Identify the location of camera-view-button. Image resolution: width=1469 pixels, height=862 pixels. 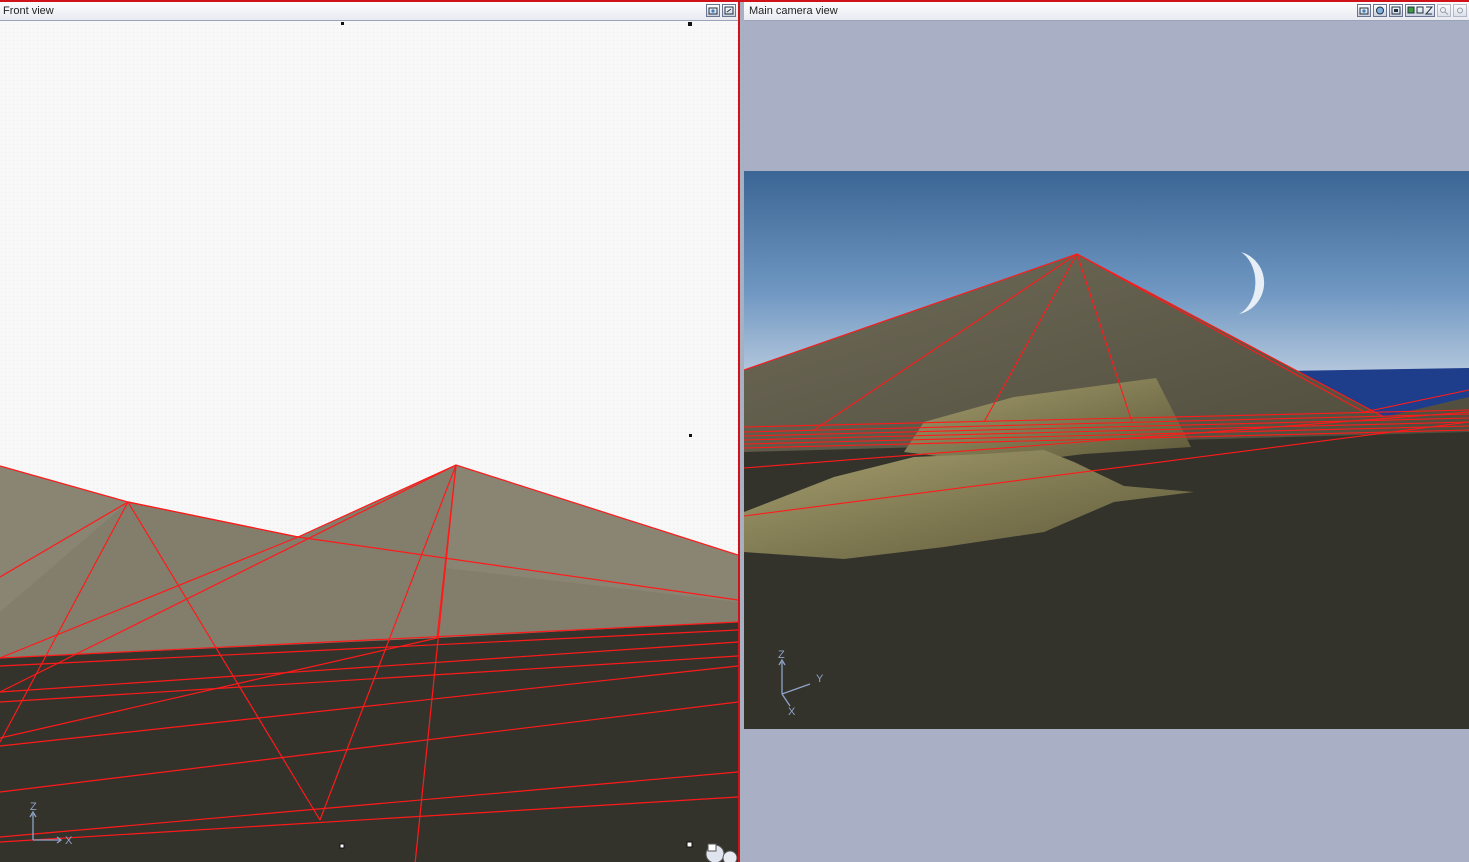
(1364, 10).